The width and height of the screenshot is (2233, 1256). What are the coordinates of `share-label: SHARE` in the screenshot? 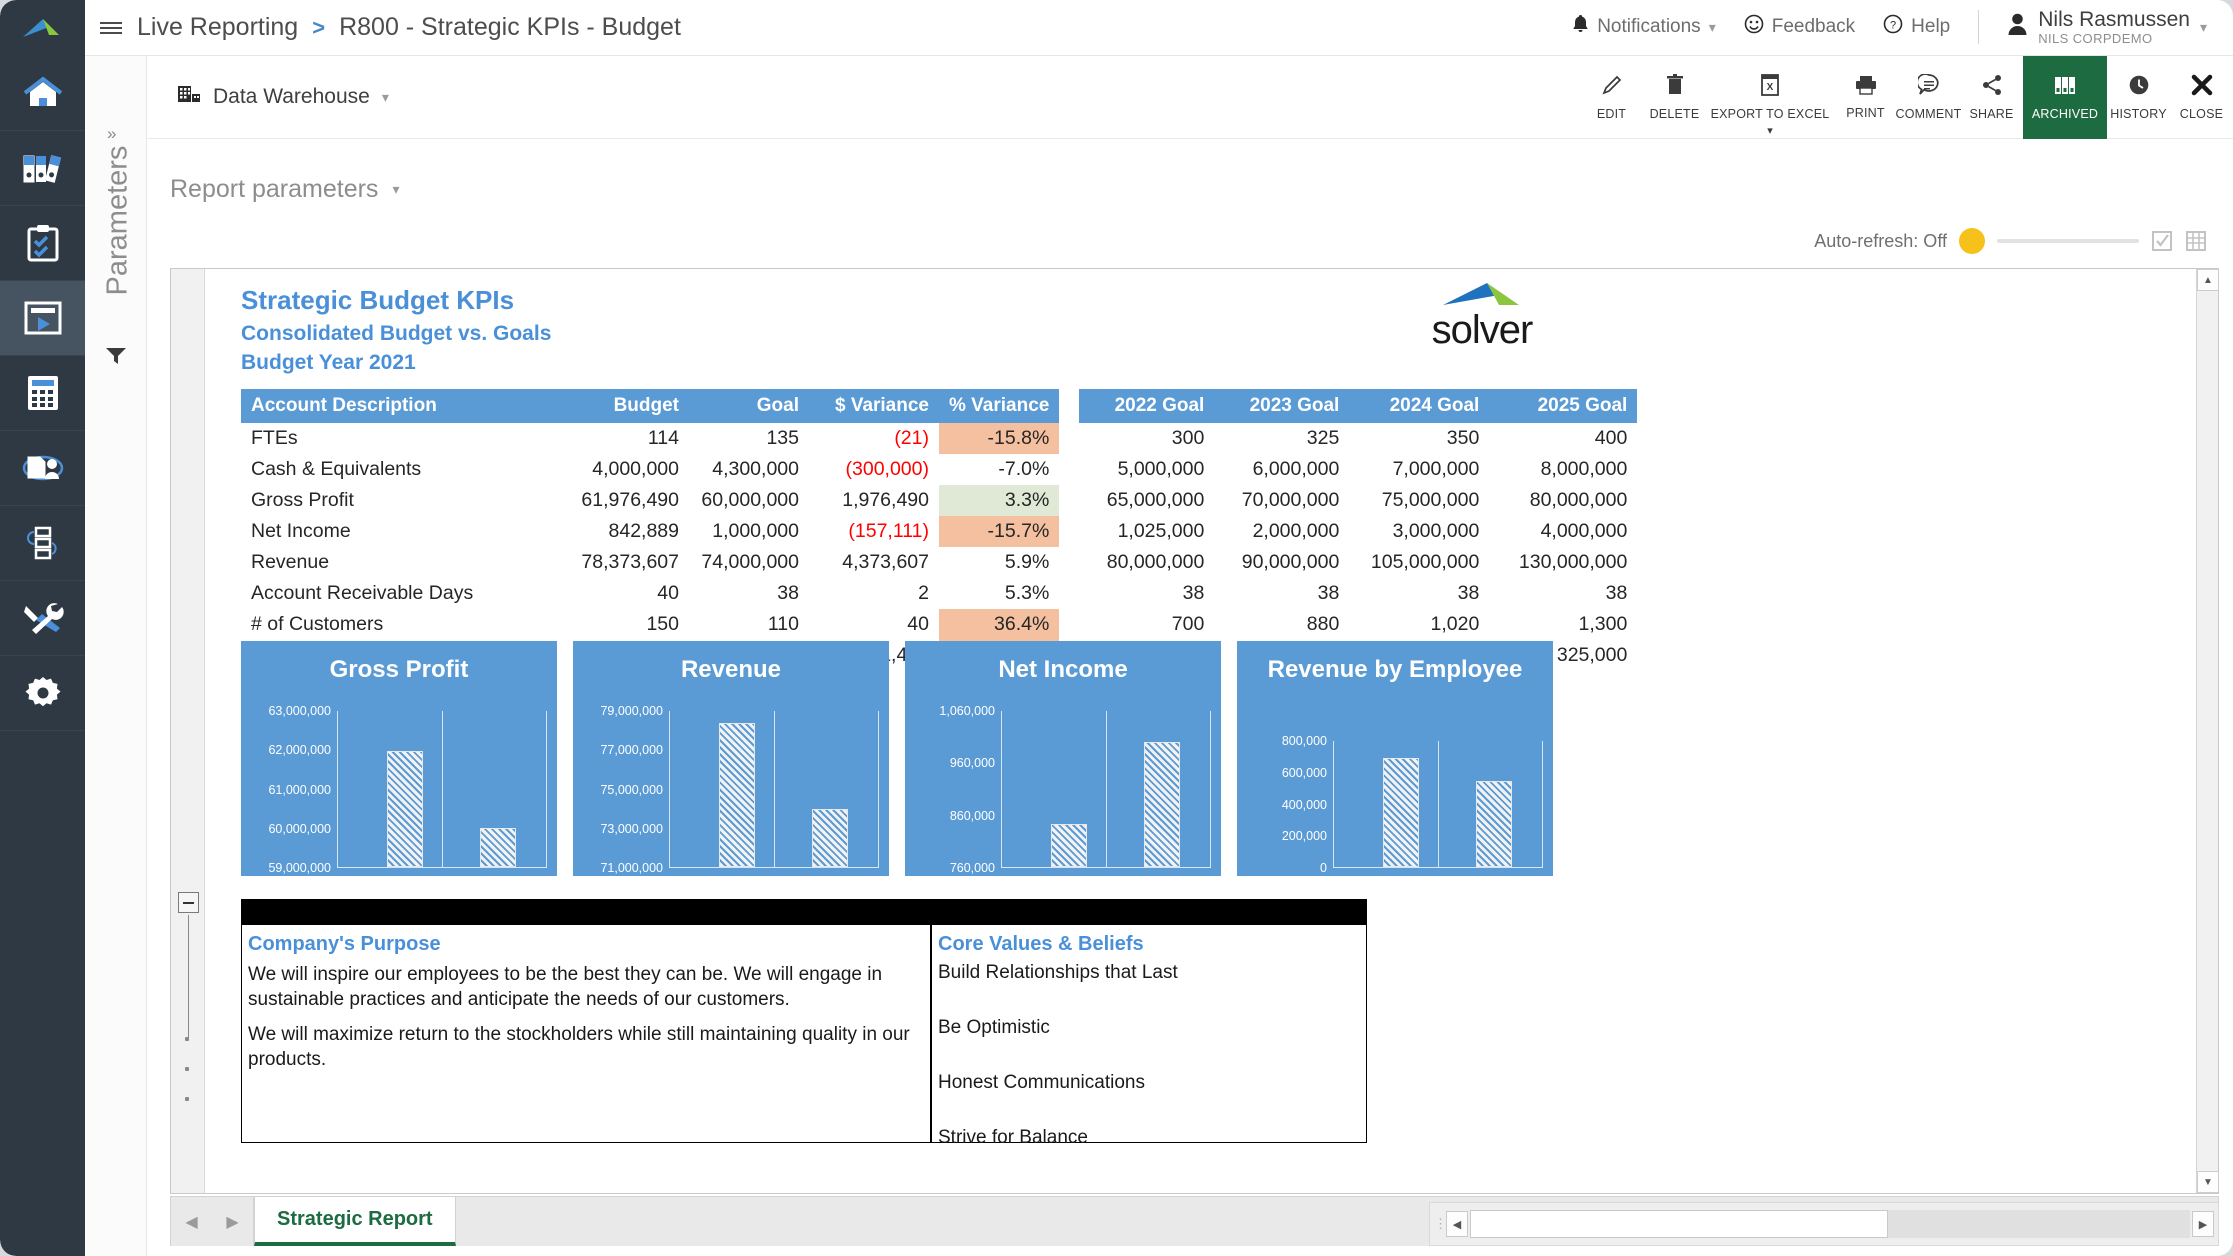 It's located at (1991, 113).